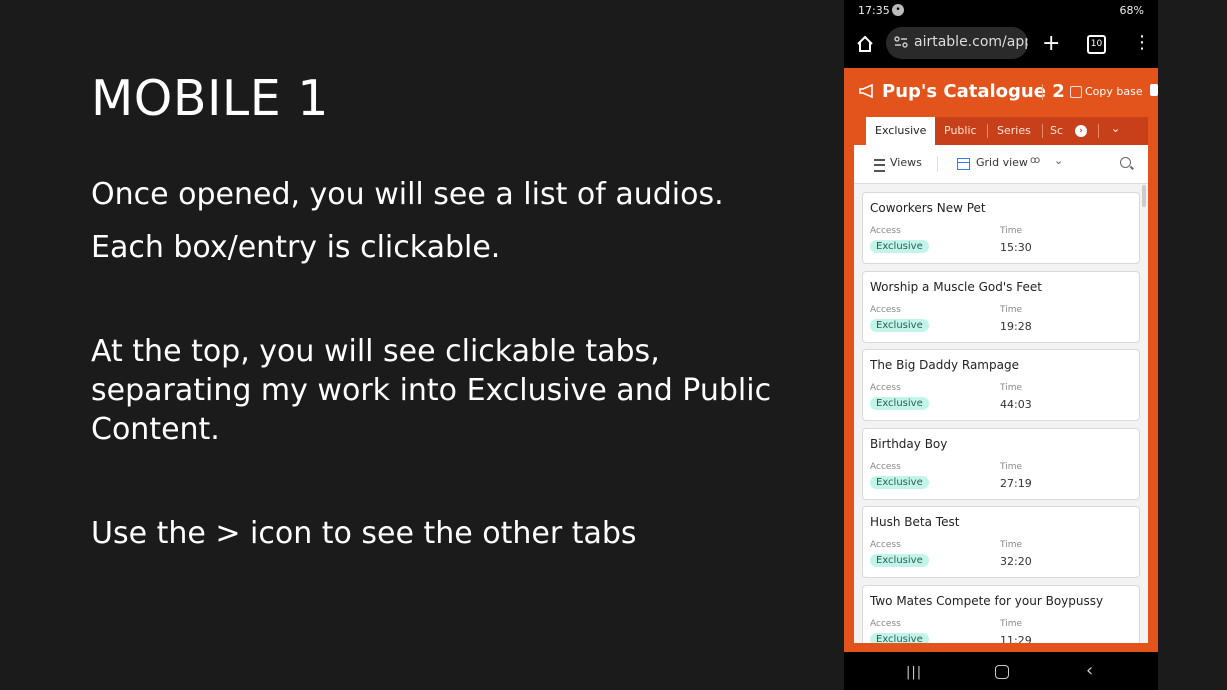 This screenshot has width=1227, height=690. I want to click on tab-series: Series, so click(1014, 131).